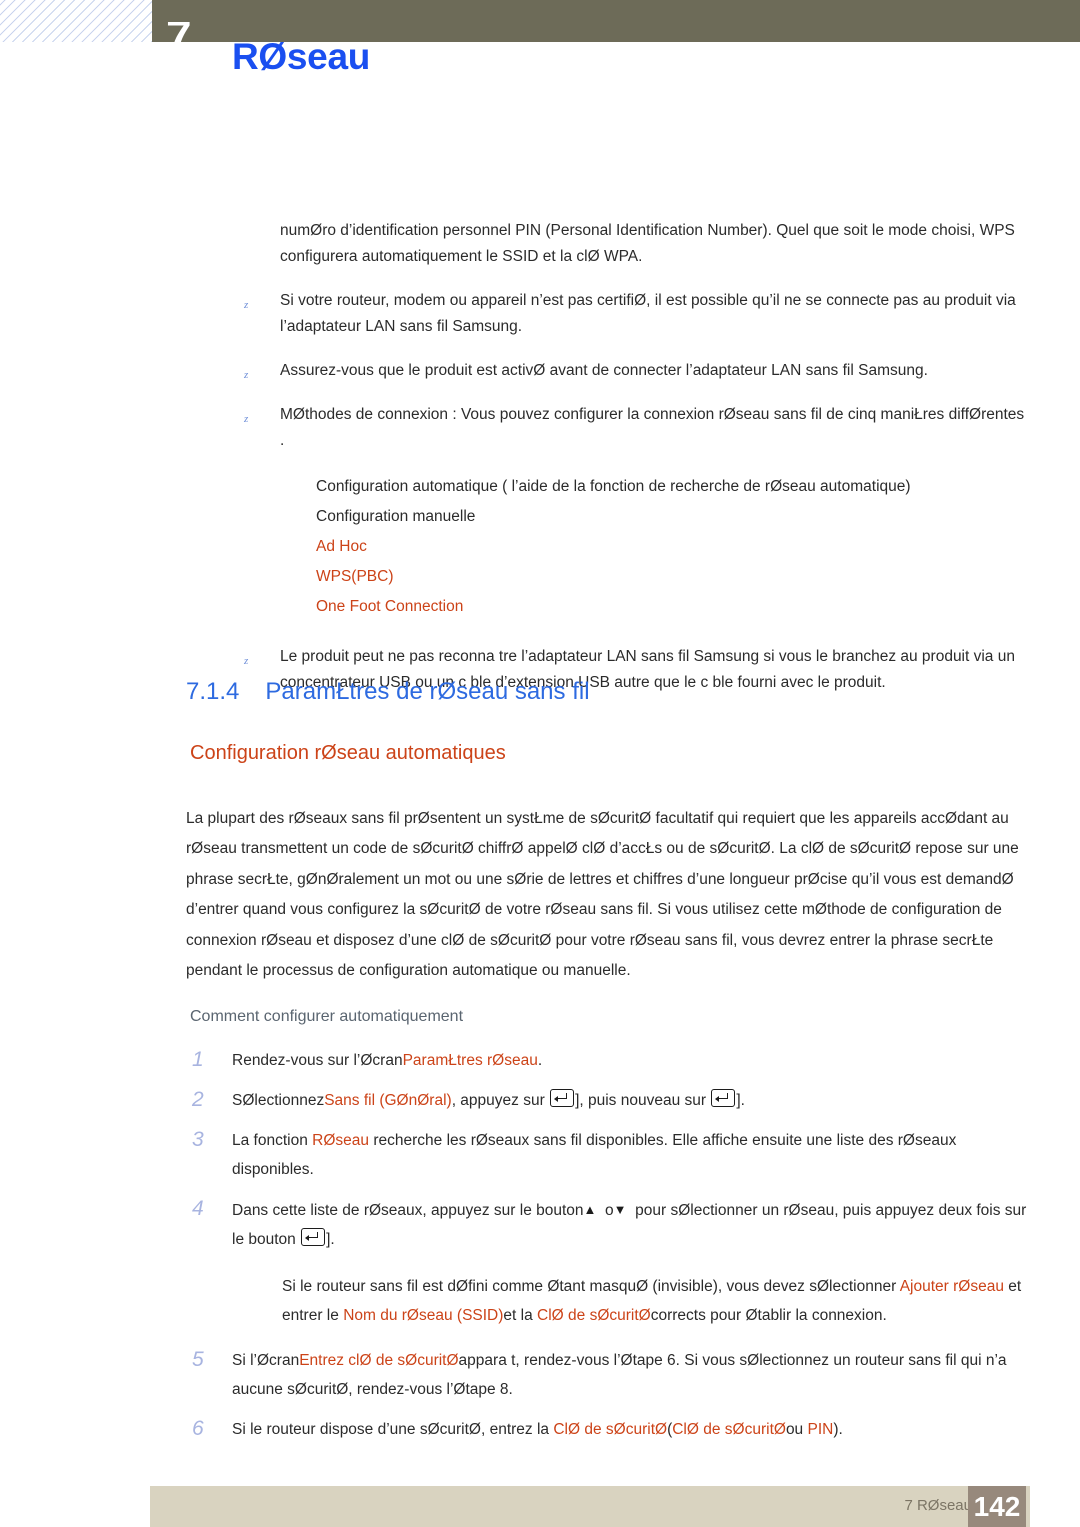 The image size is (1080, 1527). Describe the element at coordinates (951, 1286) in the screenshot. I see `note-highlight-ajouter-reseau: Ajouter rØseau` at that location.